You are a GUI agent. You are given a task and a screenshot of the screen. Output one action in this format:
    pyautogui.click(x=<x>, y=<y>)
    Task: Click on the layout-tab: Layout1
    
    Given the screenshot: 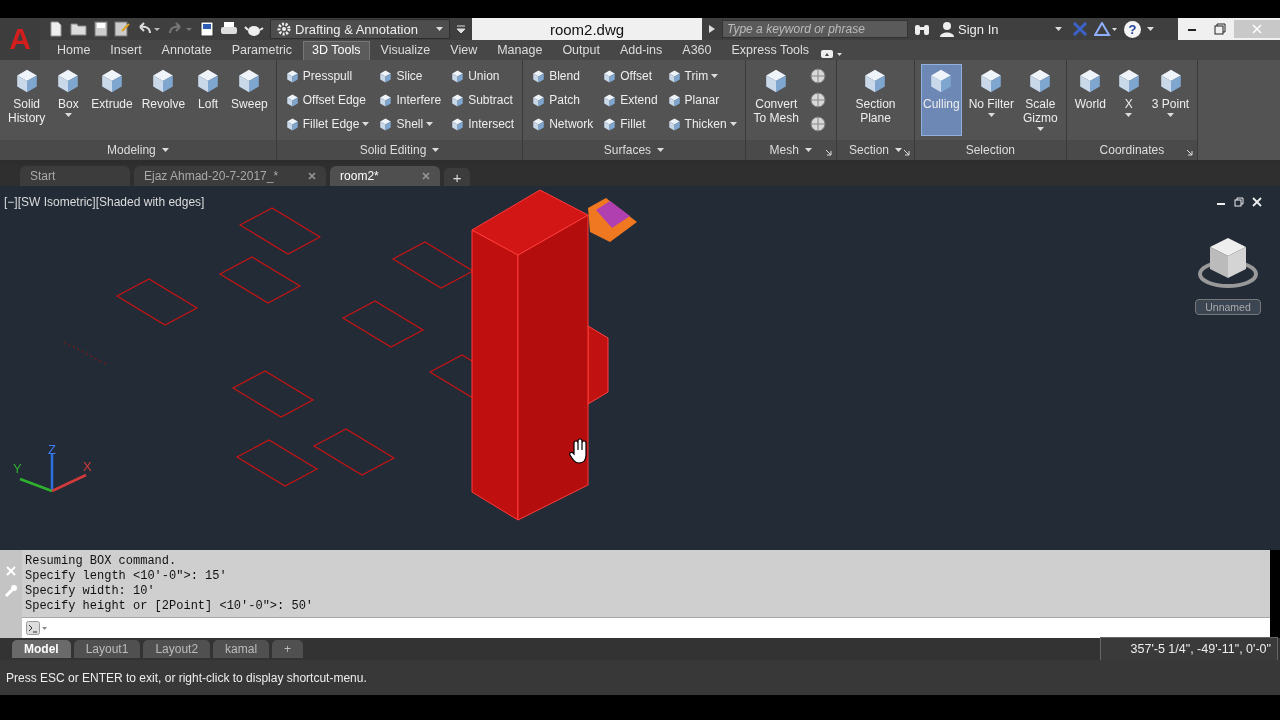 What is the action you would take?
    pyautogui.click(x=107, y=649)
    